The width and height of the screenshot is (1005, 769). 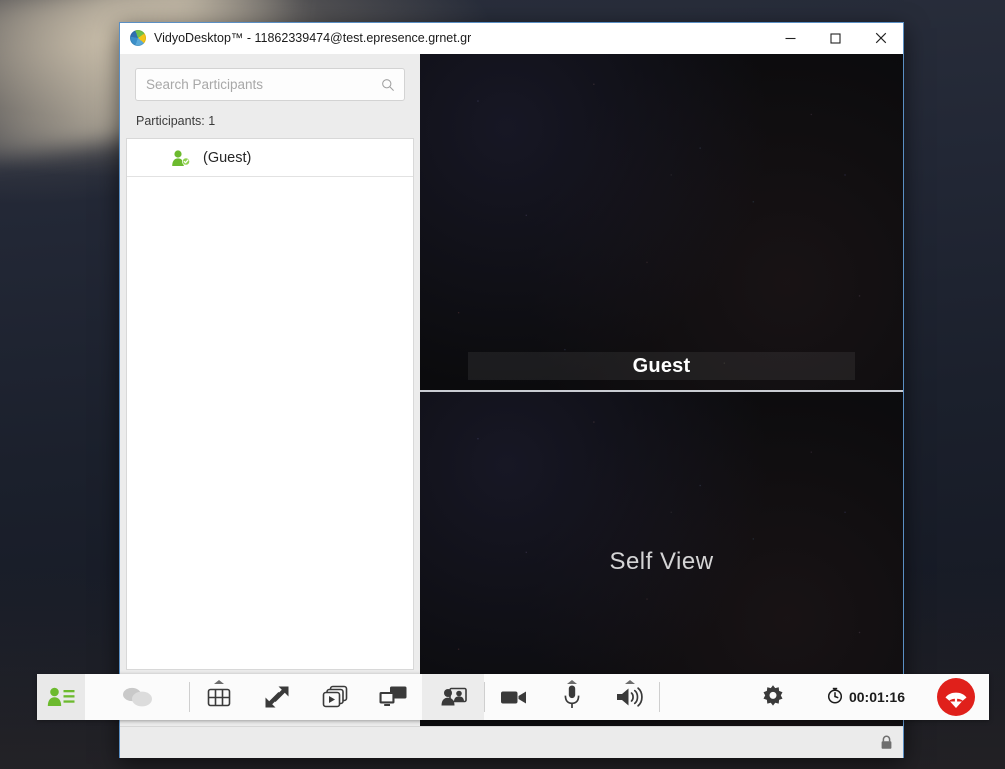 I want to click on stopwatch-icon, so click(x=835, y=697).